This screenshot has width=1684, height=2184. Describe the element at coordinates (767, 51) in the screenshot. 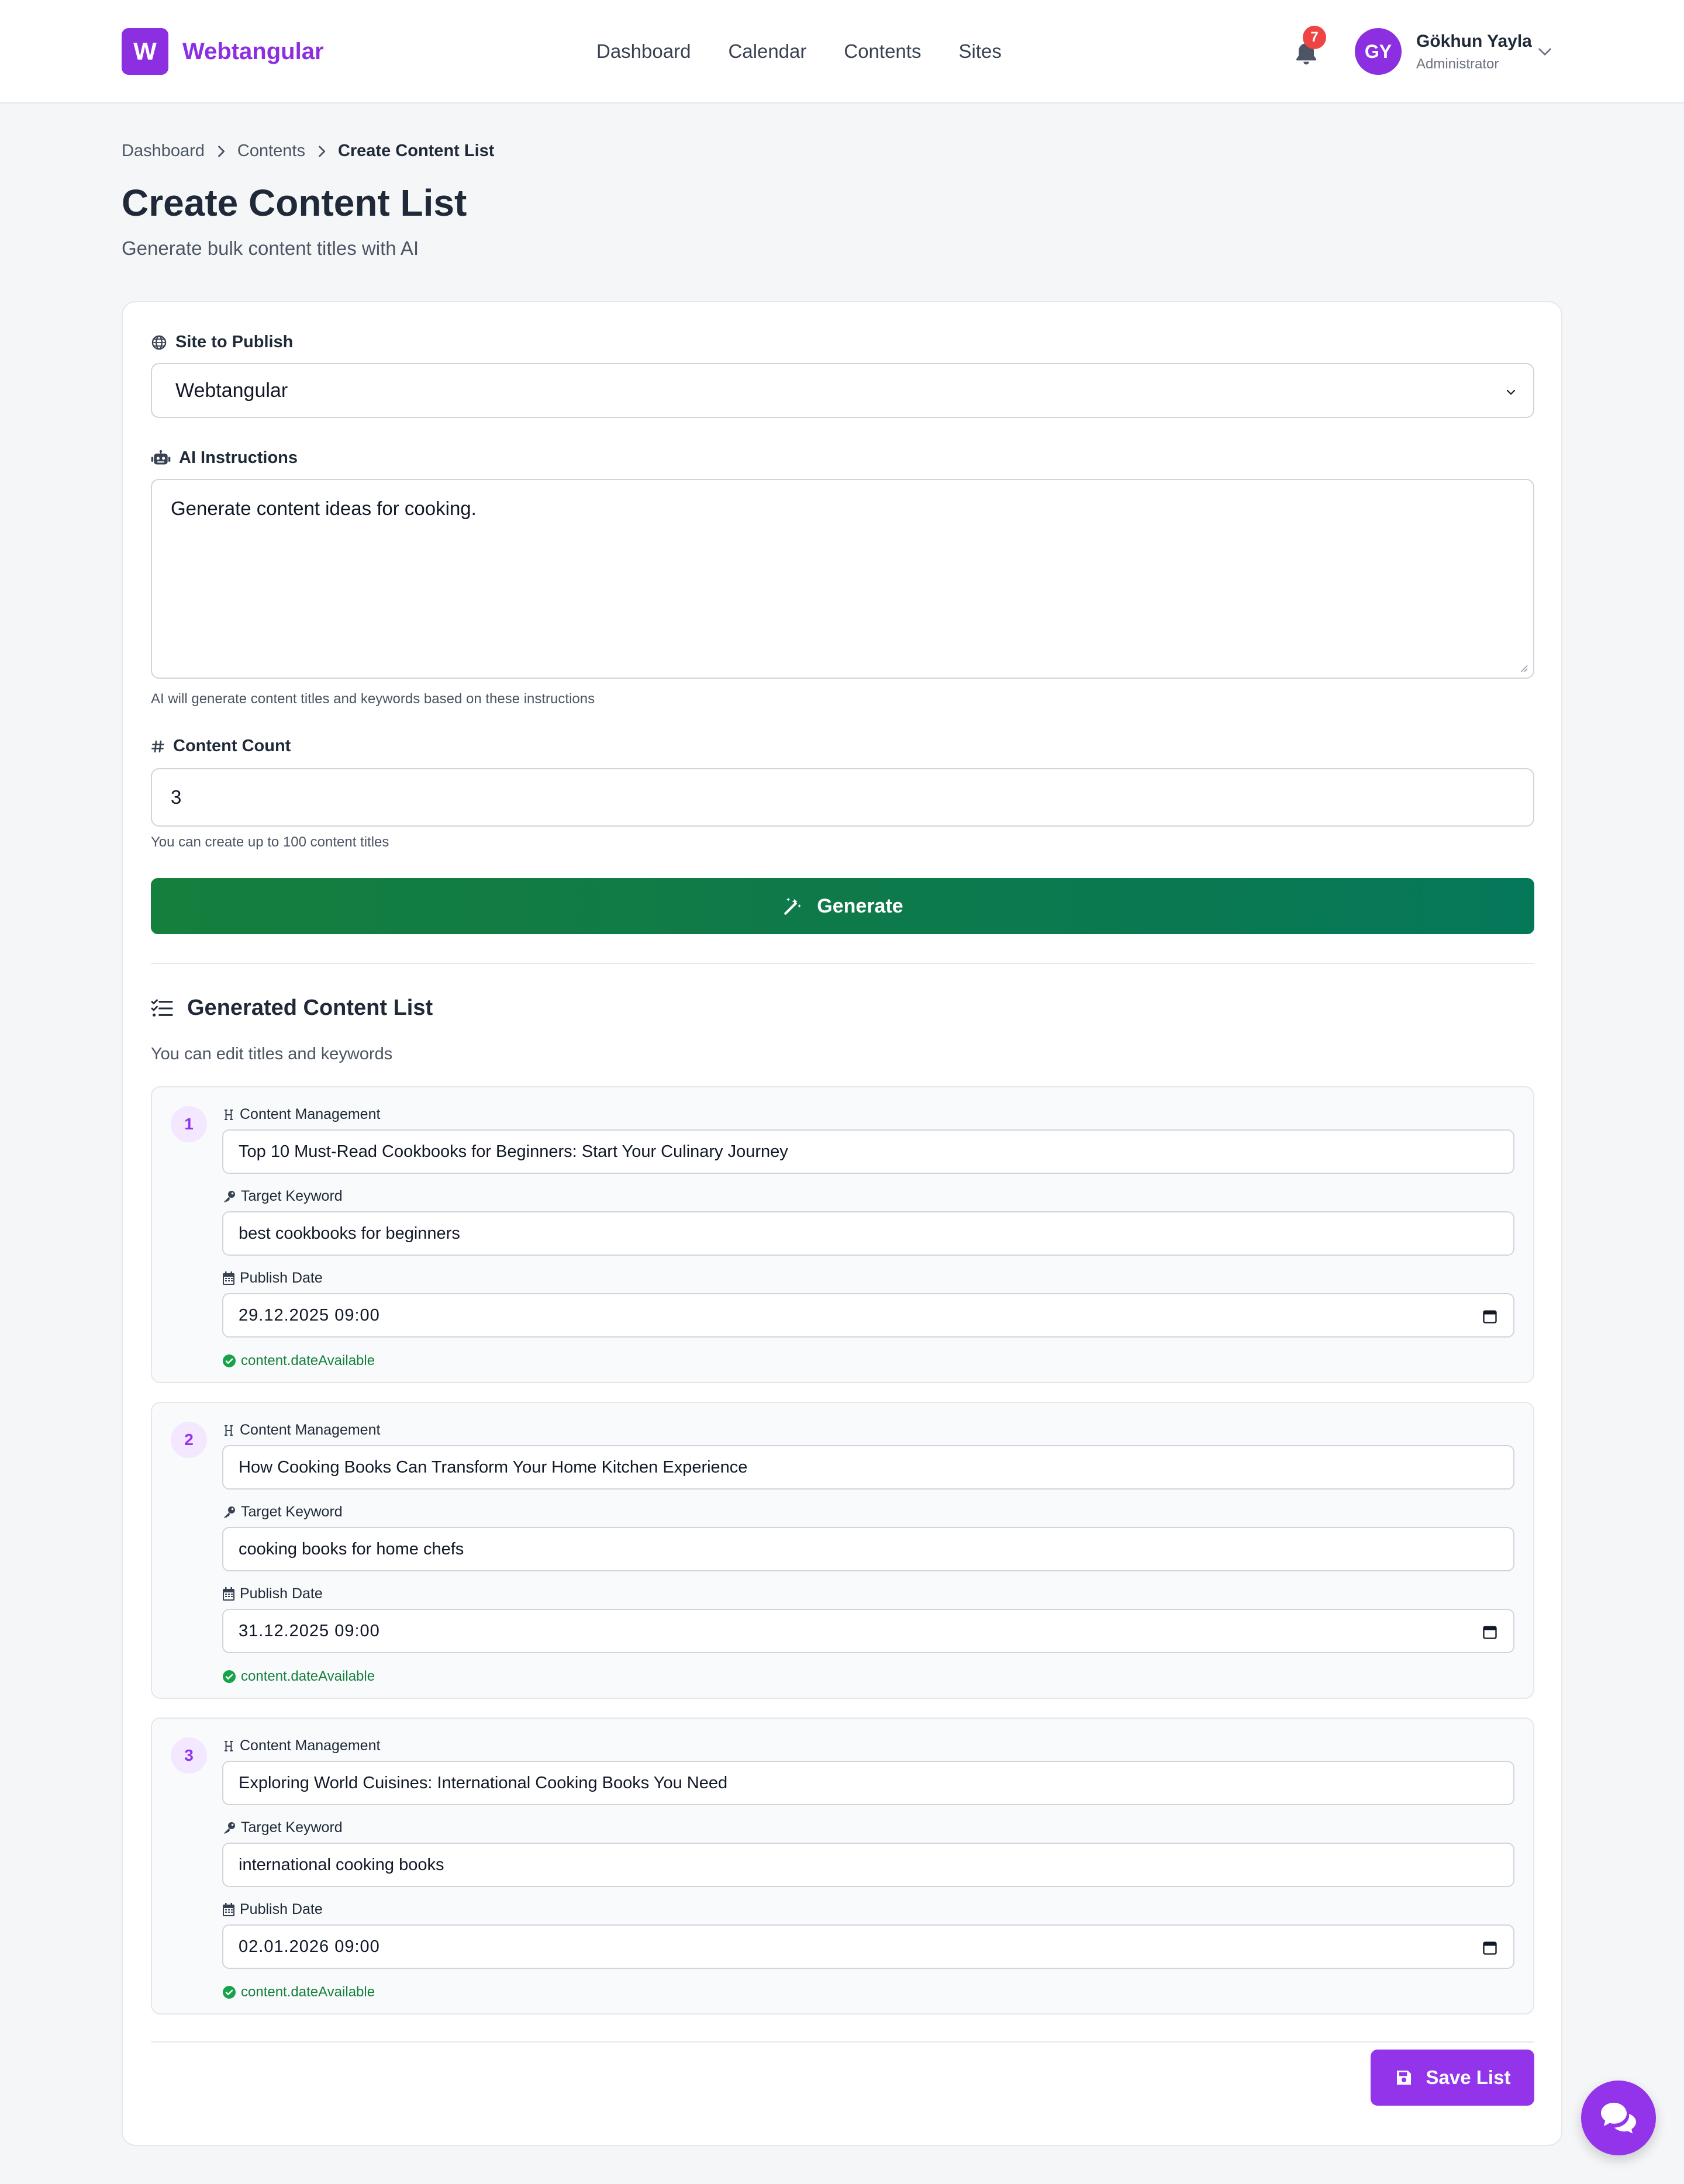

I see `nav-calendar: Calendar` at that location.